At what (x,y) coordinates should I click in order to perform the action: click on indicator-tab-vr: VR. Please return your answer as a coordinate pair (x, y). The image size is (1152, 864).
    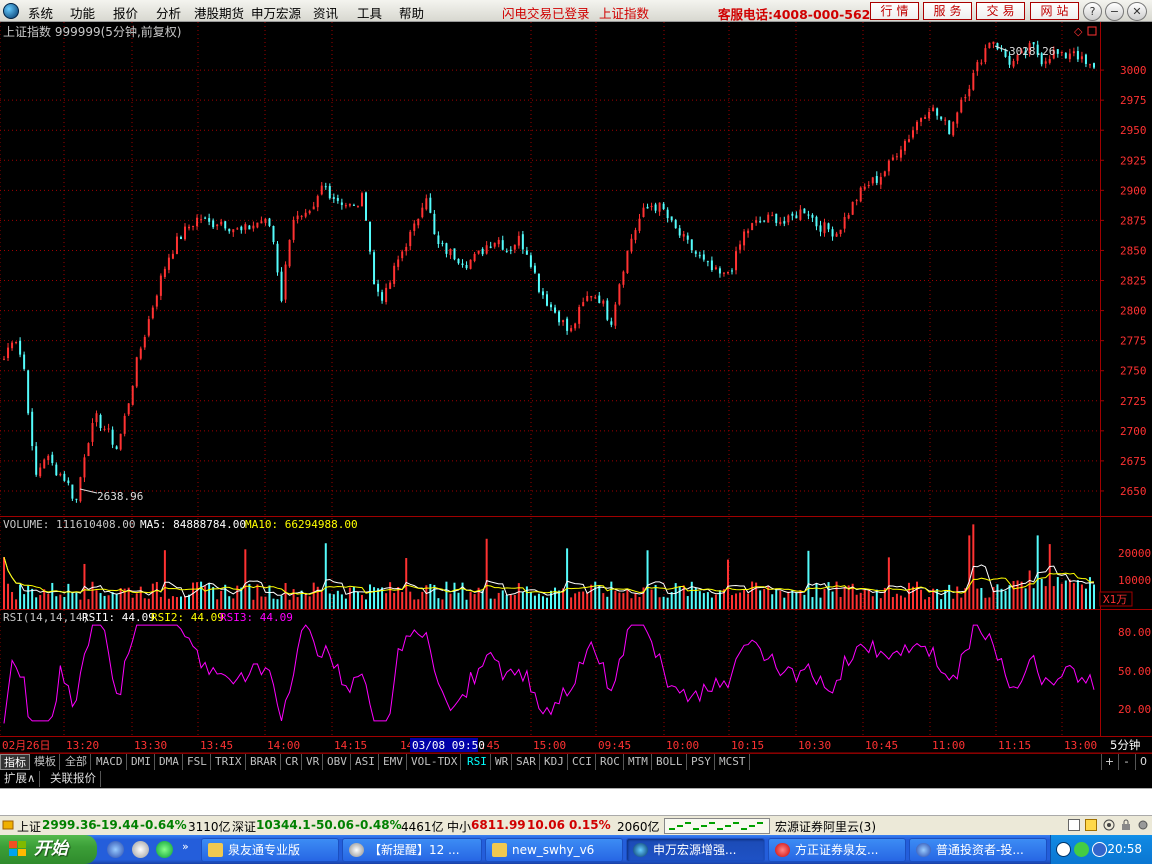
    Looking at the image, I should click on (313, 762).